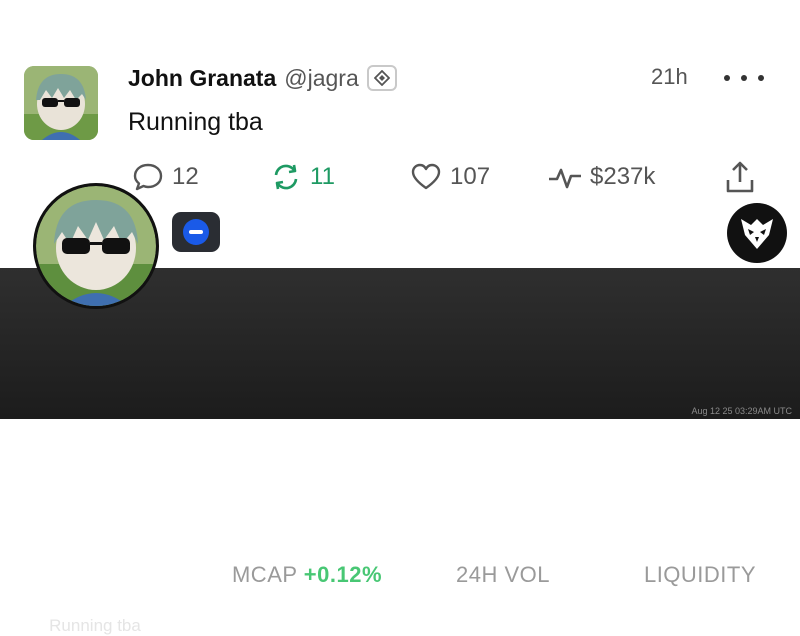 The height and width of the screenshot is (636, 800). I want to click on analytics-icon, so click(565, 177).